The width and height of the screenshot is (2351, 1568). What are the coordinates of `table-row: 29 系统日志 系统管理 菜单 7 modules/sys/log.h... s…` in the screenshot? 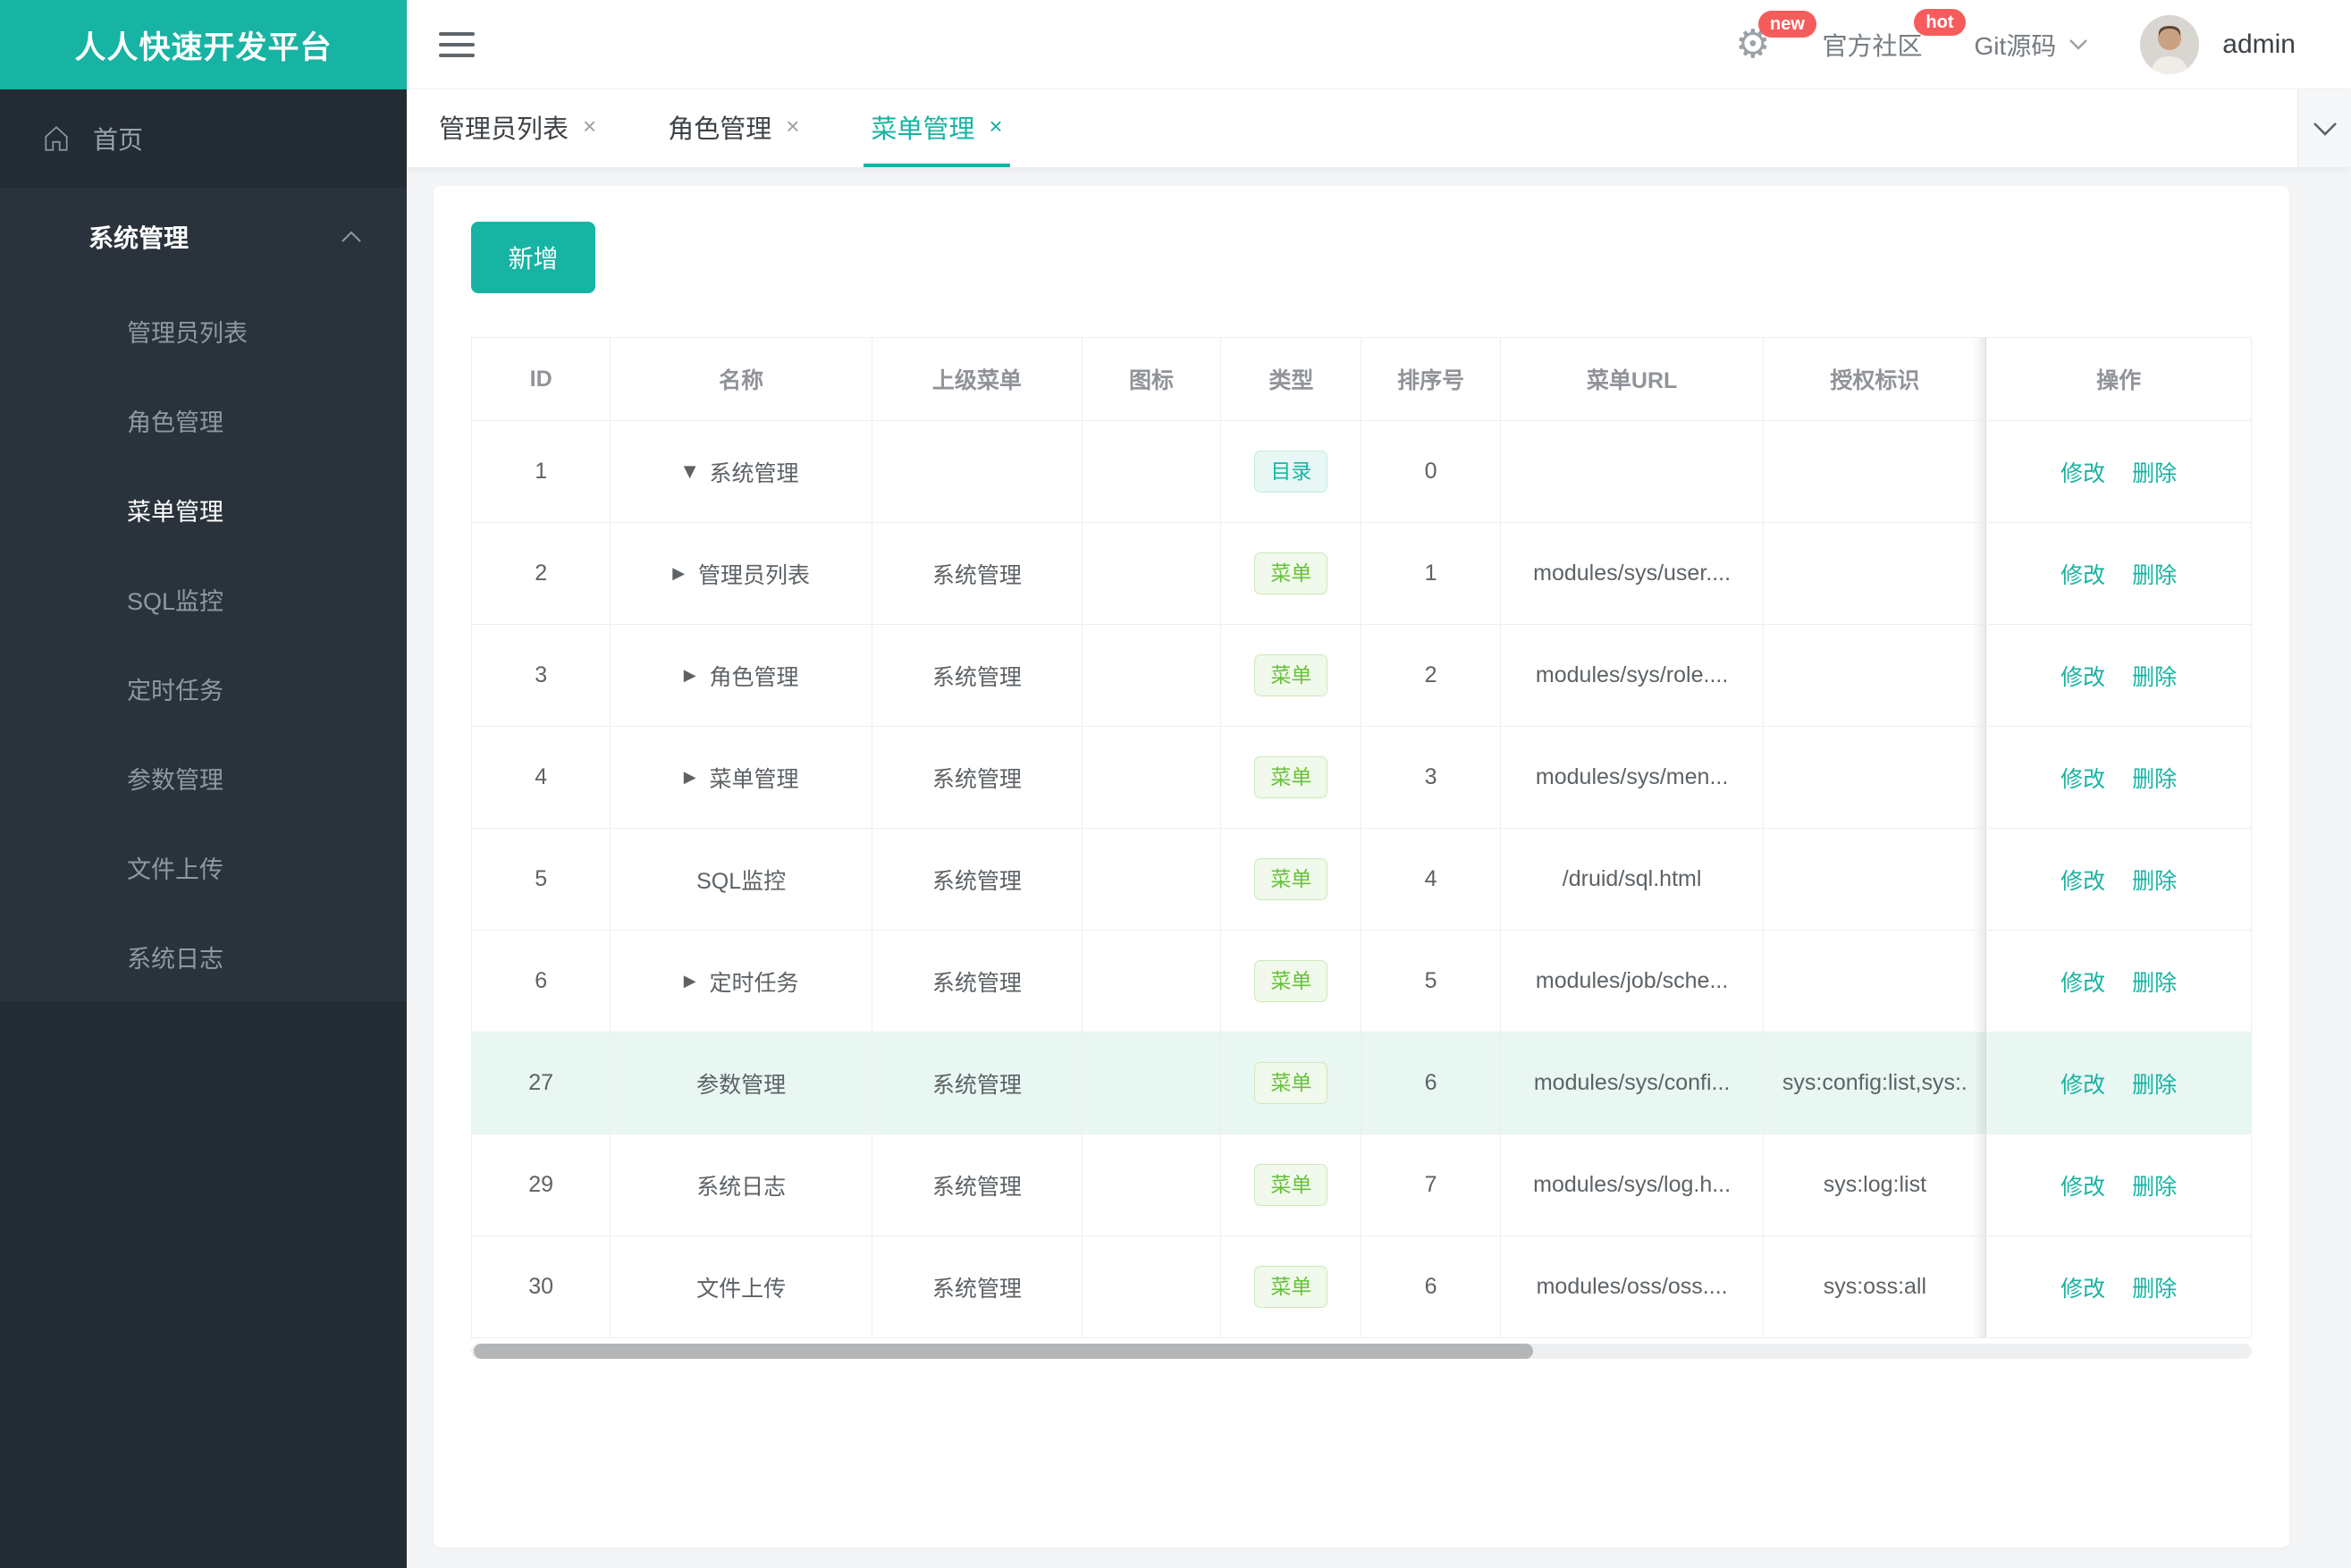 It's located at (1361, 1185).